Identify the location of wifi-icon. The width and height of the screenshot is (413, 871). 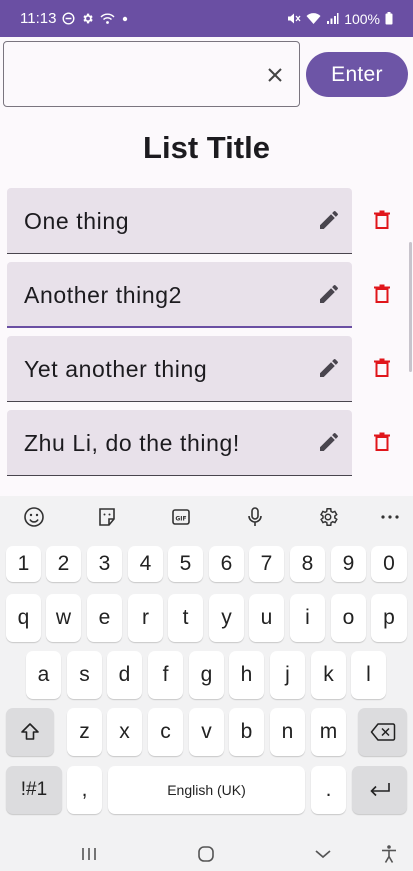
(313, 18).